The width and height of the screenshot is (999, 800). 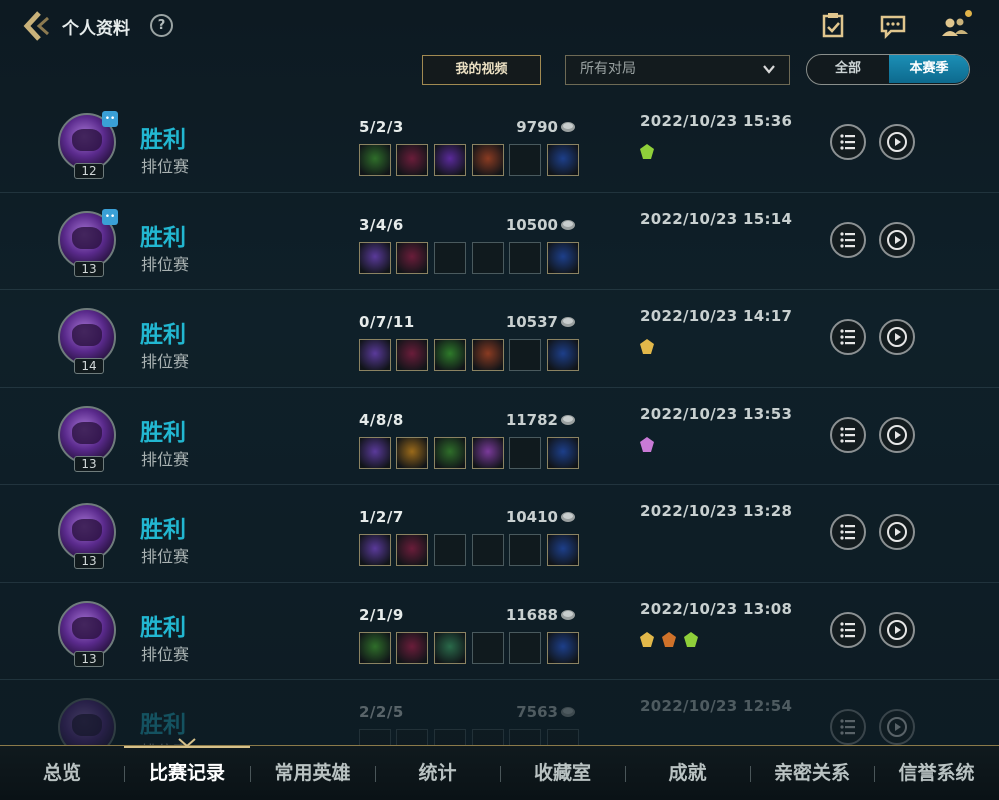 What do you see at coordinates (312, 773) in the screenshot?
I see `nav-tab: 常用英雄` at bounding box center [312, 773].